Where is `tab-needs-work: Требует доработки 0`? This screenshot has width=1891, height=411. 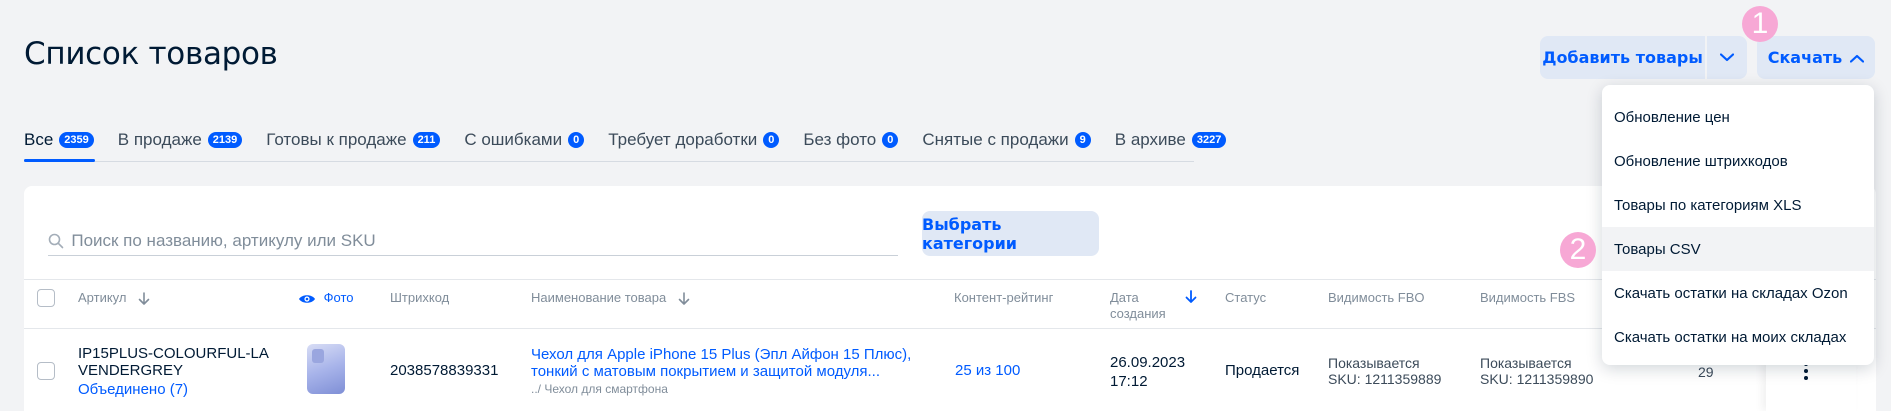
tab-needs-work: Требует доработки 0 is located at coordinates (694, 140).